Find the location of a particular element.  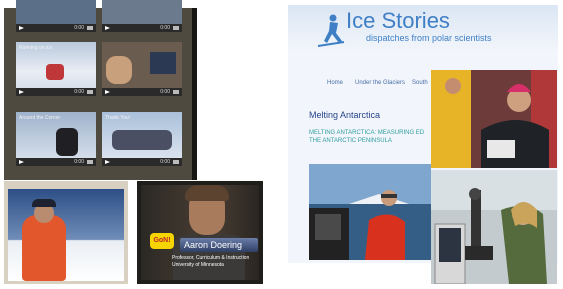

video-thumbnail-thank-you: Thank You! 0:00 is located at coordinates (142, 139).